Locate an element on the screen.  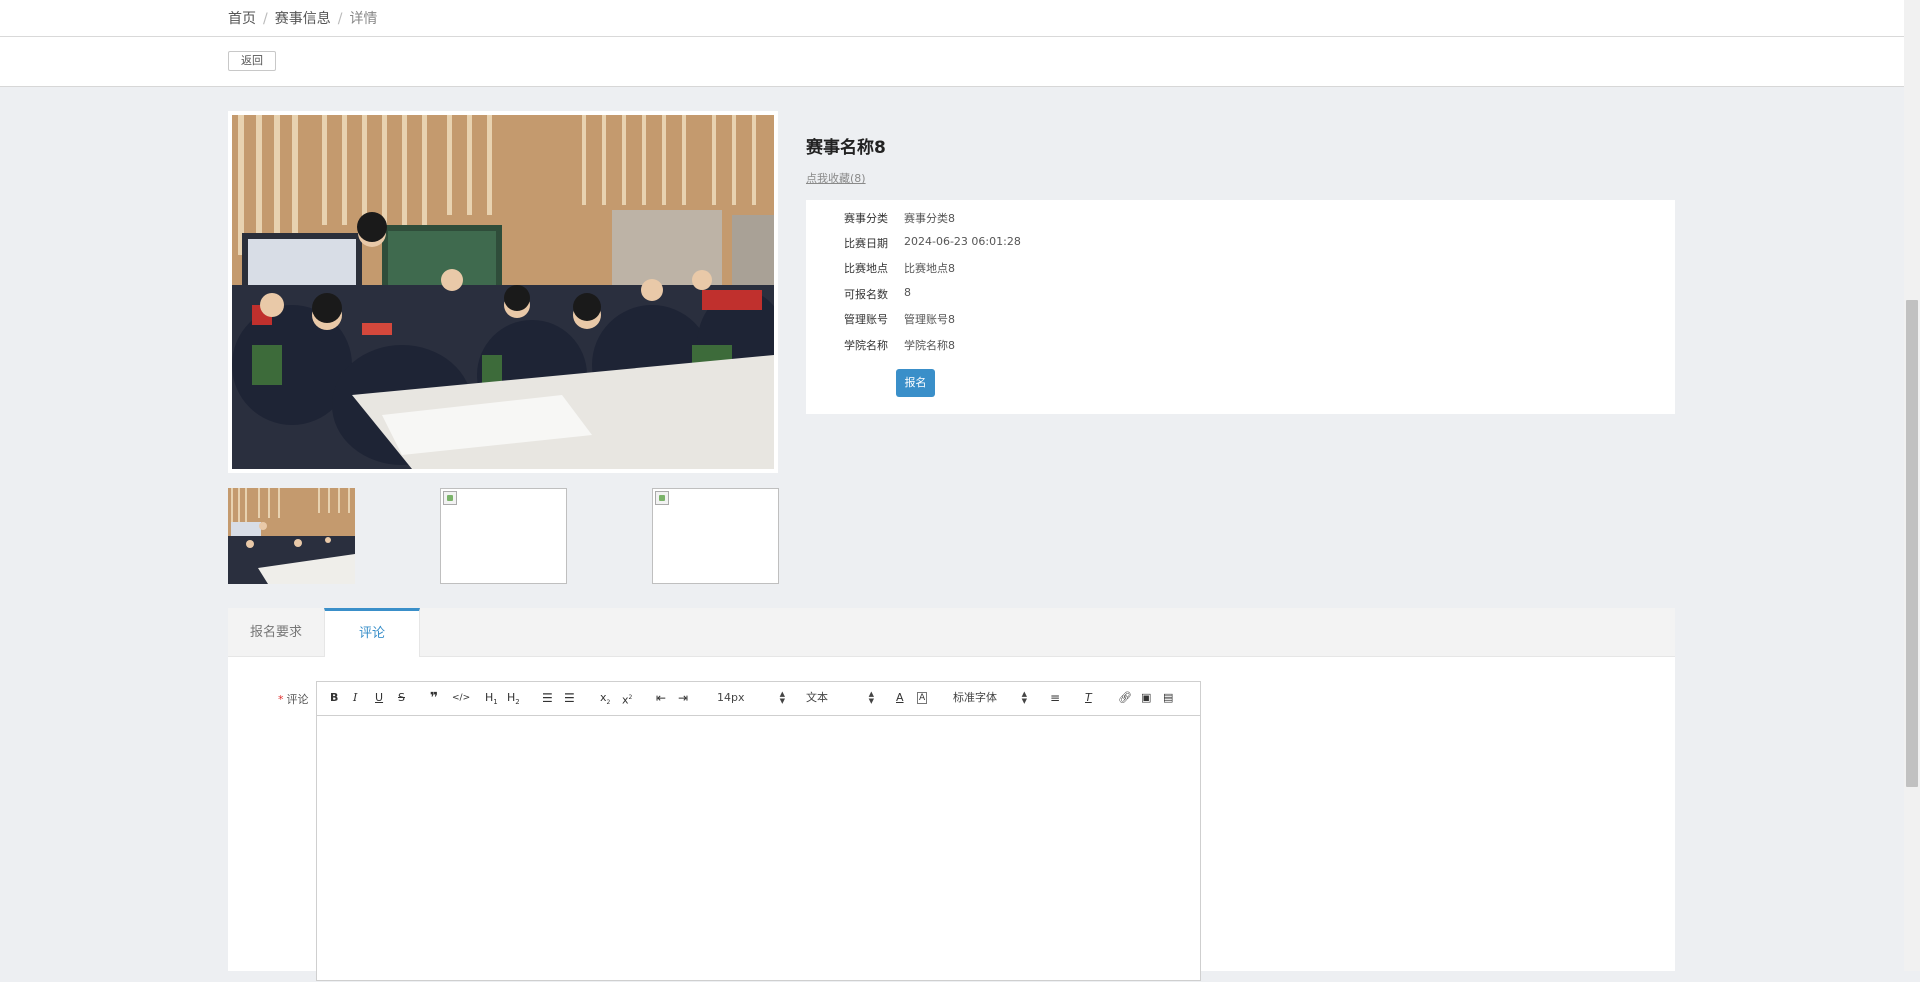
editor-body is located at coordinates (758, 849).